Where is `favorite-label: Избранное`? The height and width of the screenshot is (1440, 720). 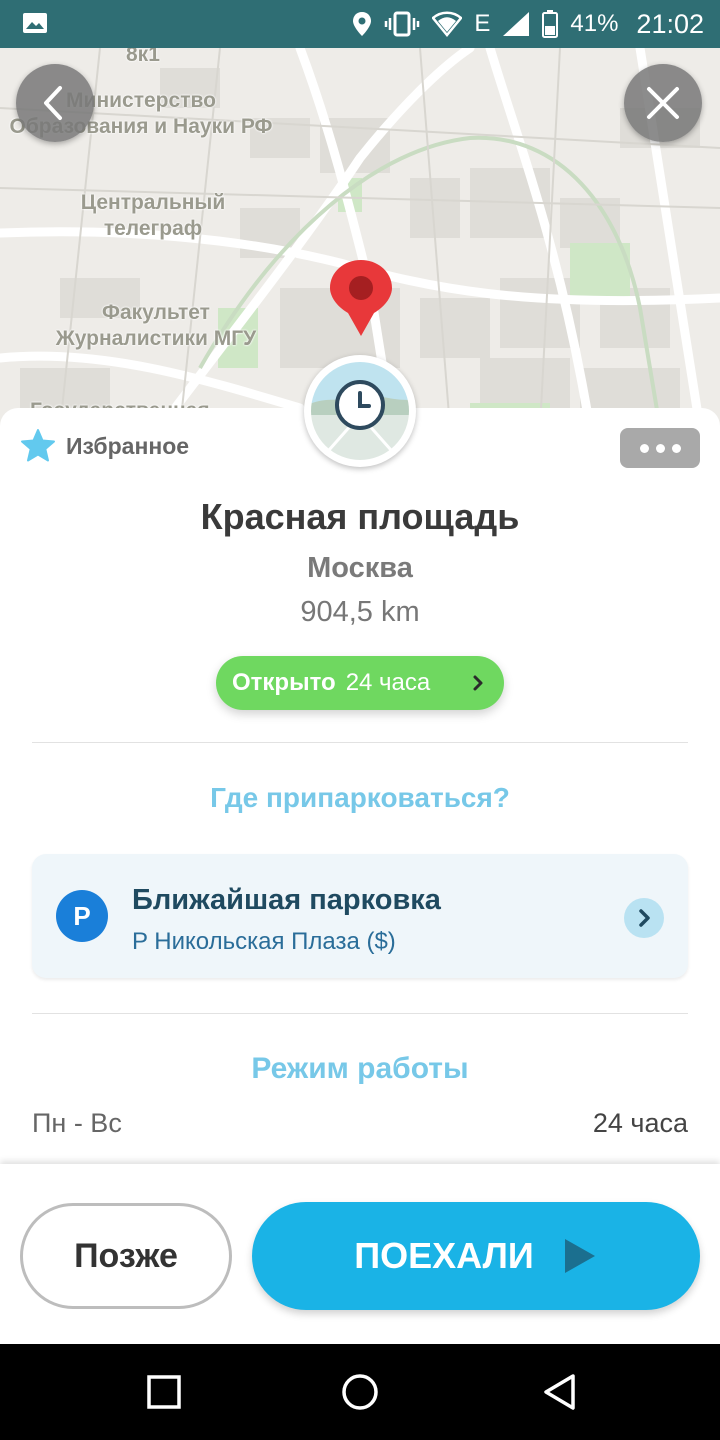
favorite-label: Избранное is located at coordinates (128, 445).